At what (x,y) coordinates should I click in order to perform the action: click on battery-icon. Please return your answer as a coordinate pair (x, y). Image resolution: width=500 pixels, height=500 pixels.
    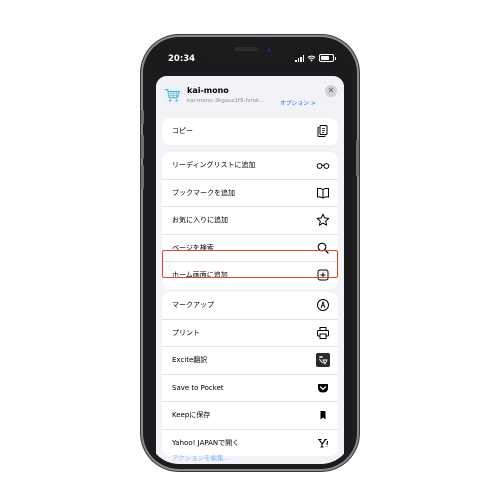
    Looking at the image, I should click on (326, 58).